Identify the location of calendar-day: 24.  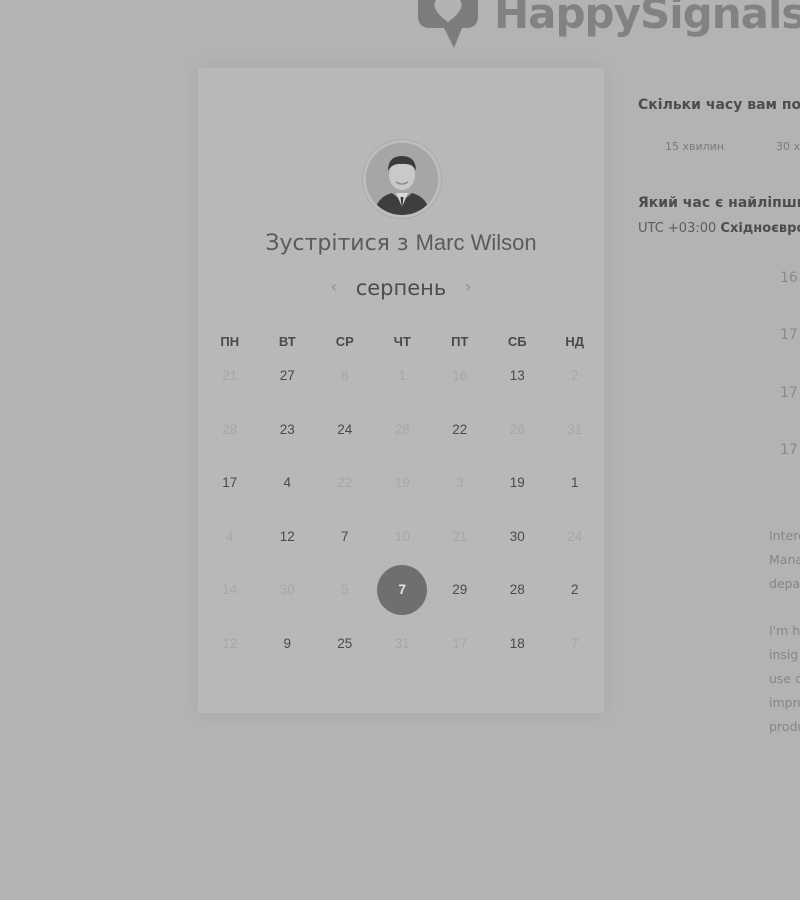
(345, 430).